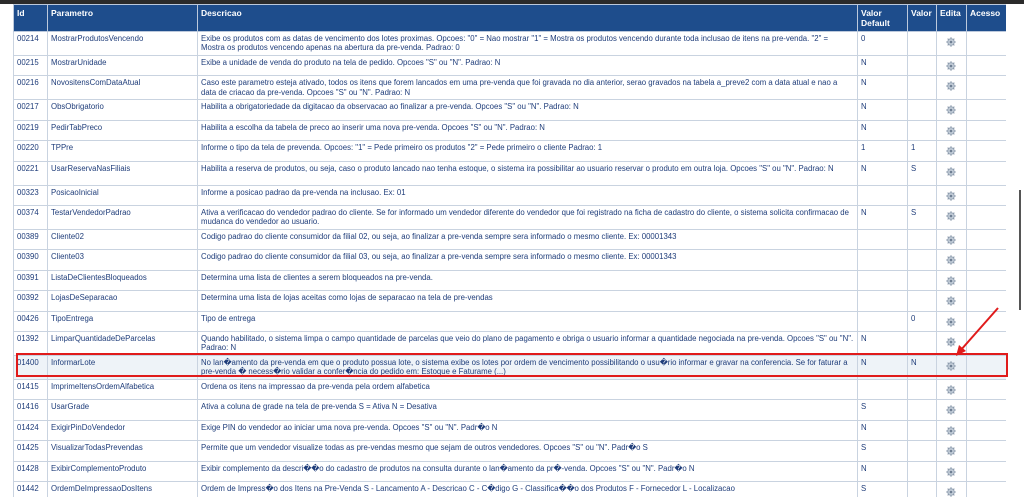 This screenshot has height=497, width=1024. I want to click on valor-default-cell: 0, so click(882, 43).